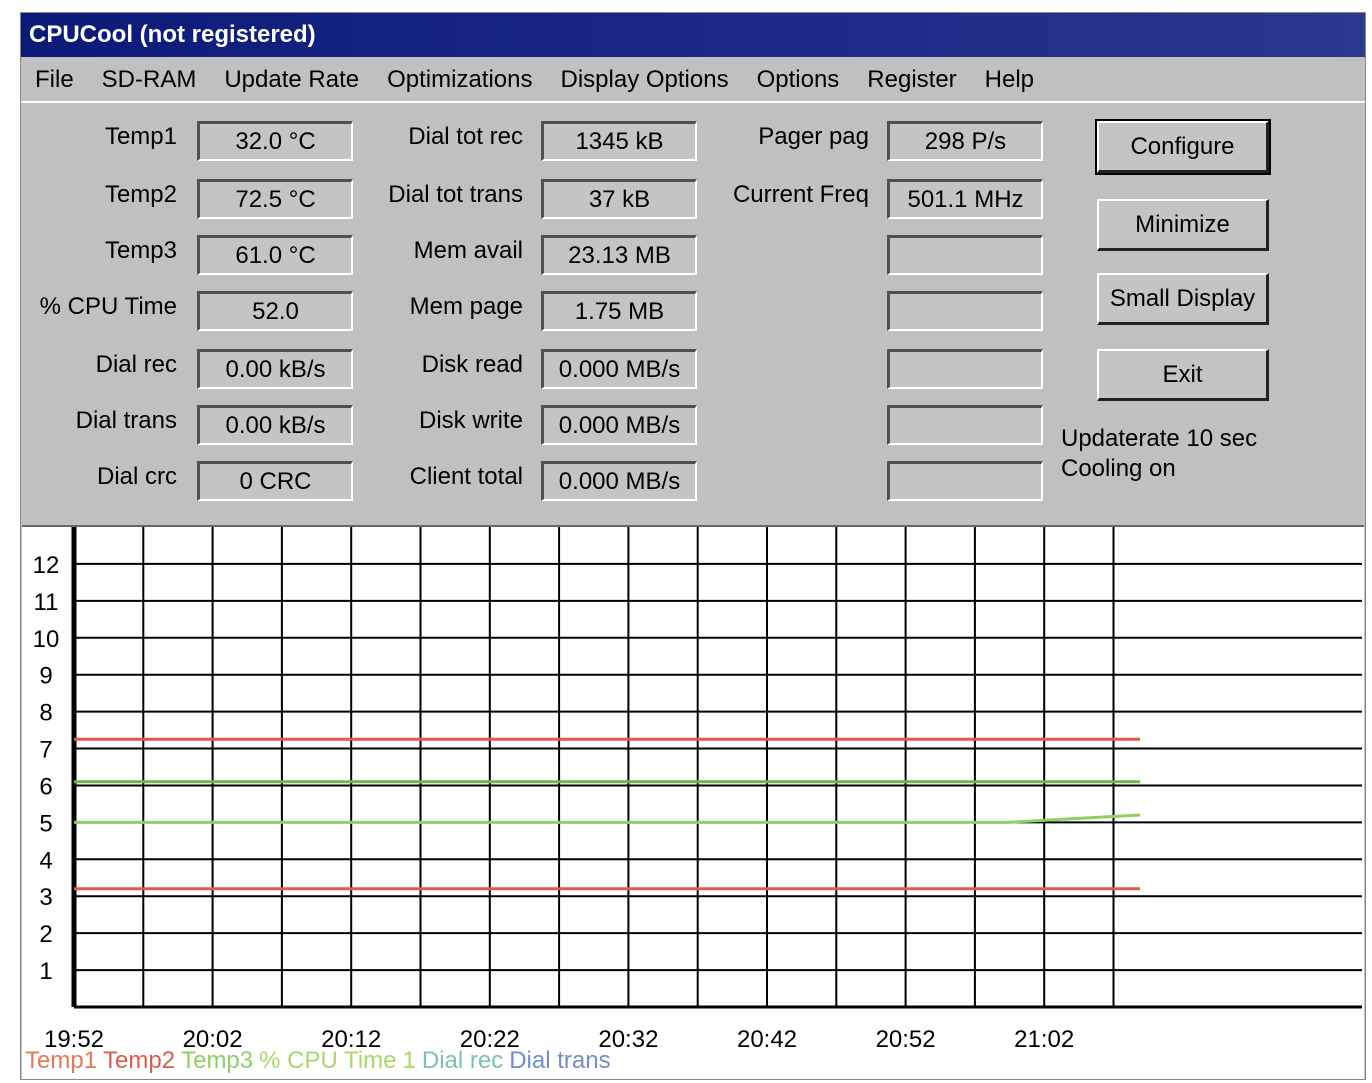 The image size is (1372, 1083). I want to click on temp3-label: Temp3, so click(140, 250).